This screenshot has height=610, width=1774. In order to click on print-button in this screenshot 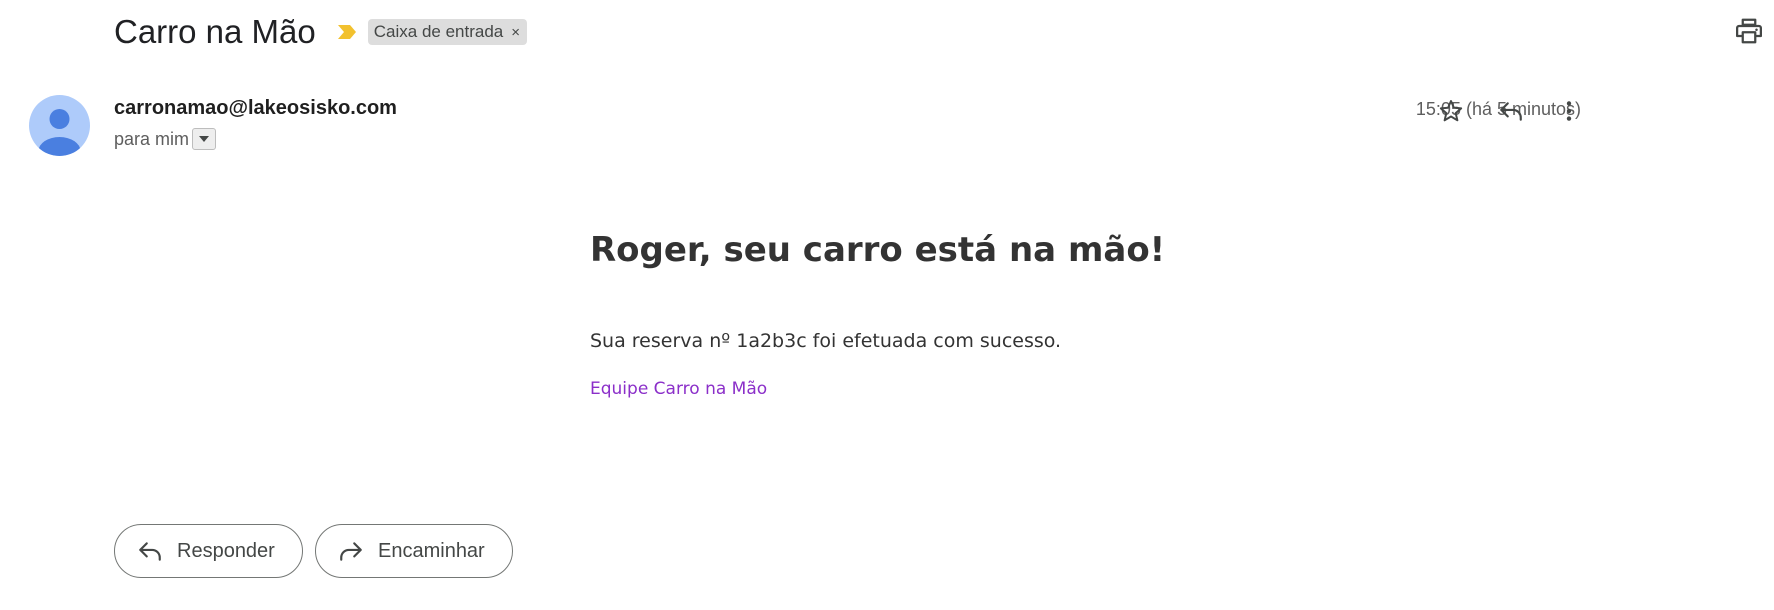, I will do `click(1749, 31)`.